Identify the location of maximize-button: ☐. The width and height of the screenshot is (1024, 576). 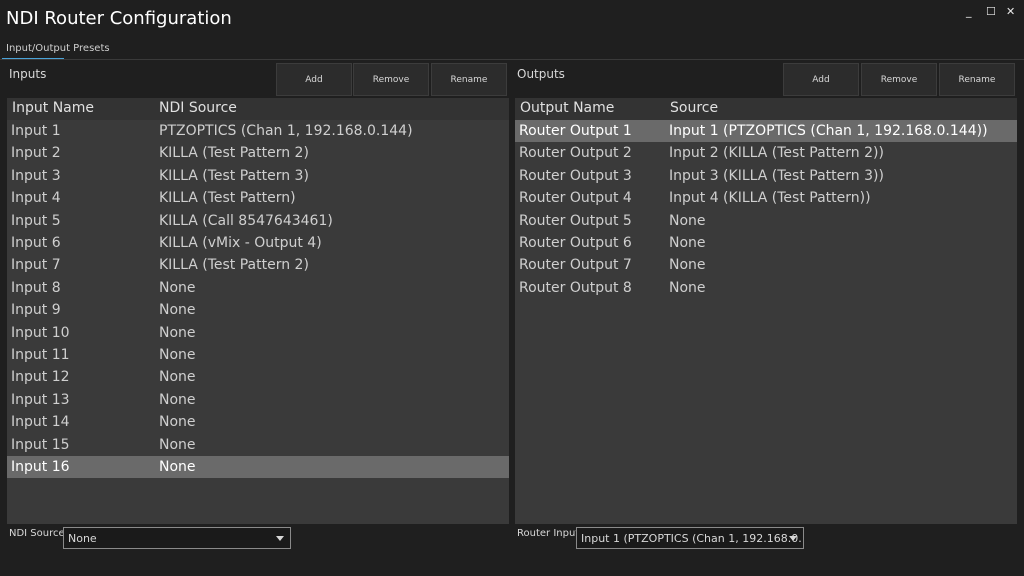
(991, 12).